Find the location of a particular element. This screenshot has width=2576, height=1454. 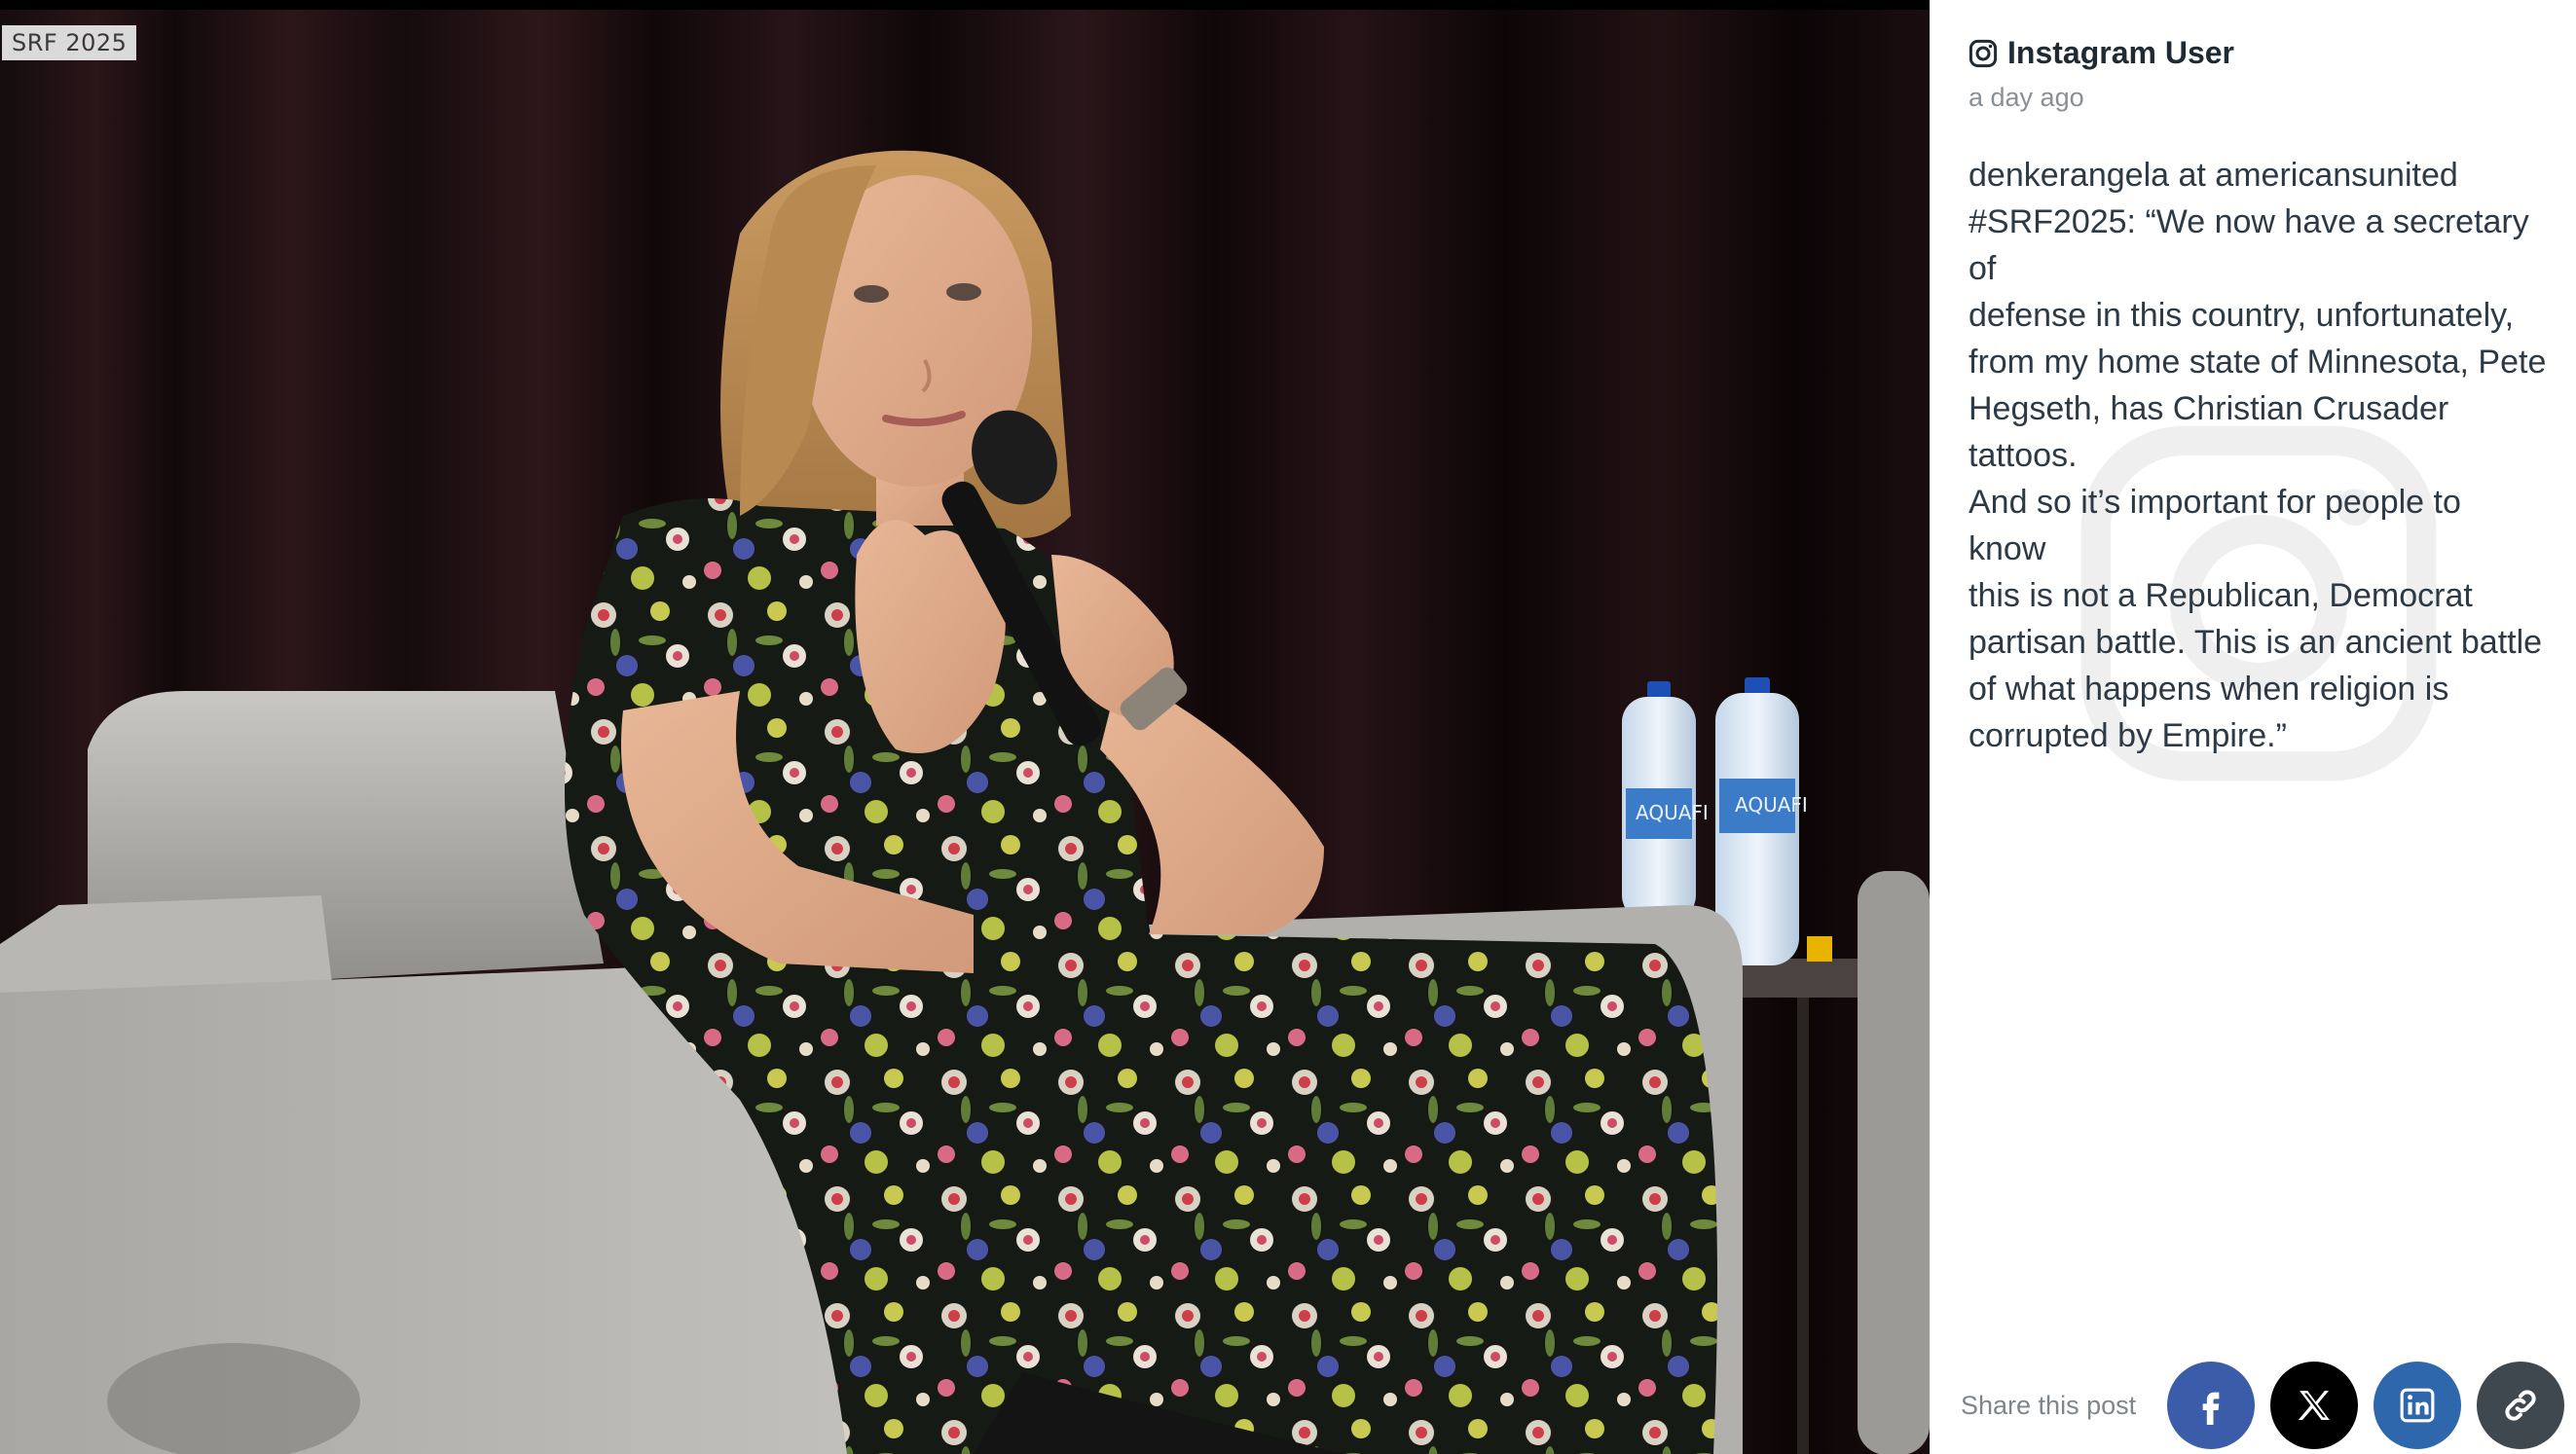

share-linkedin-button is located at coordinates (2418, 1405).